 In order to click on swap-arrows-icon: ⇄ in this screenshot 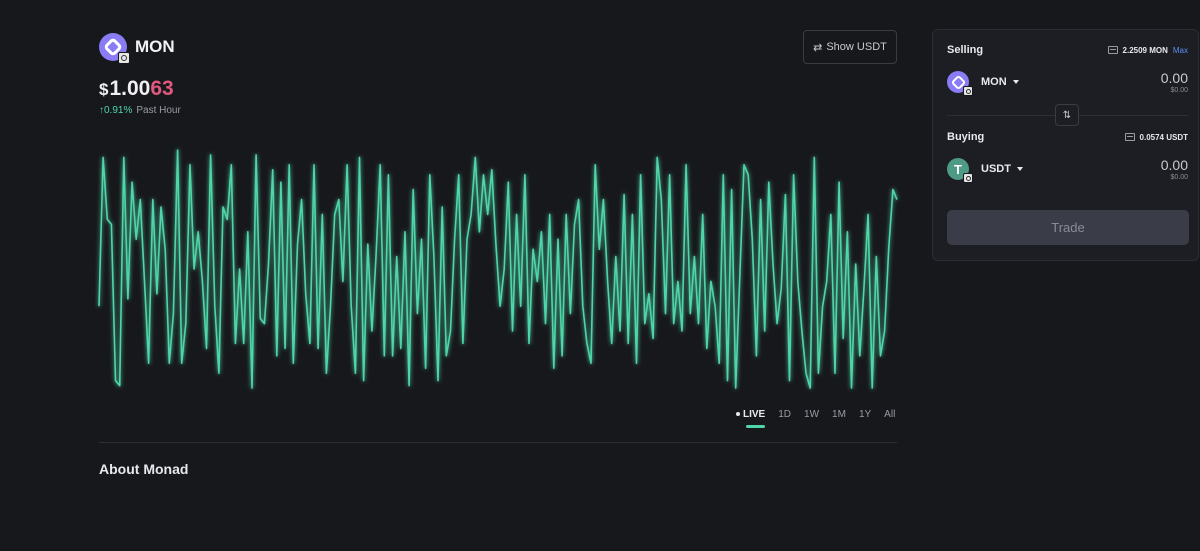, I will do `click(818, 47)`.